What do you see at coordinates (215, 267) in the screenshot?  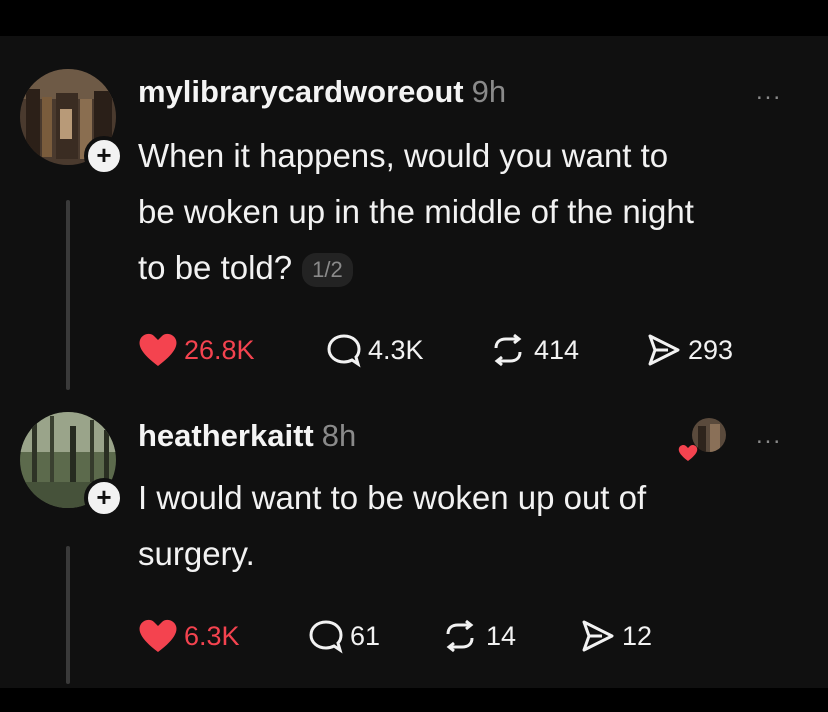 I see `post-line: to be told?` at bounding box center [215, 267].